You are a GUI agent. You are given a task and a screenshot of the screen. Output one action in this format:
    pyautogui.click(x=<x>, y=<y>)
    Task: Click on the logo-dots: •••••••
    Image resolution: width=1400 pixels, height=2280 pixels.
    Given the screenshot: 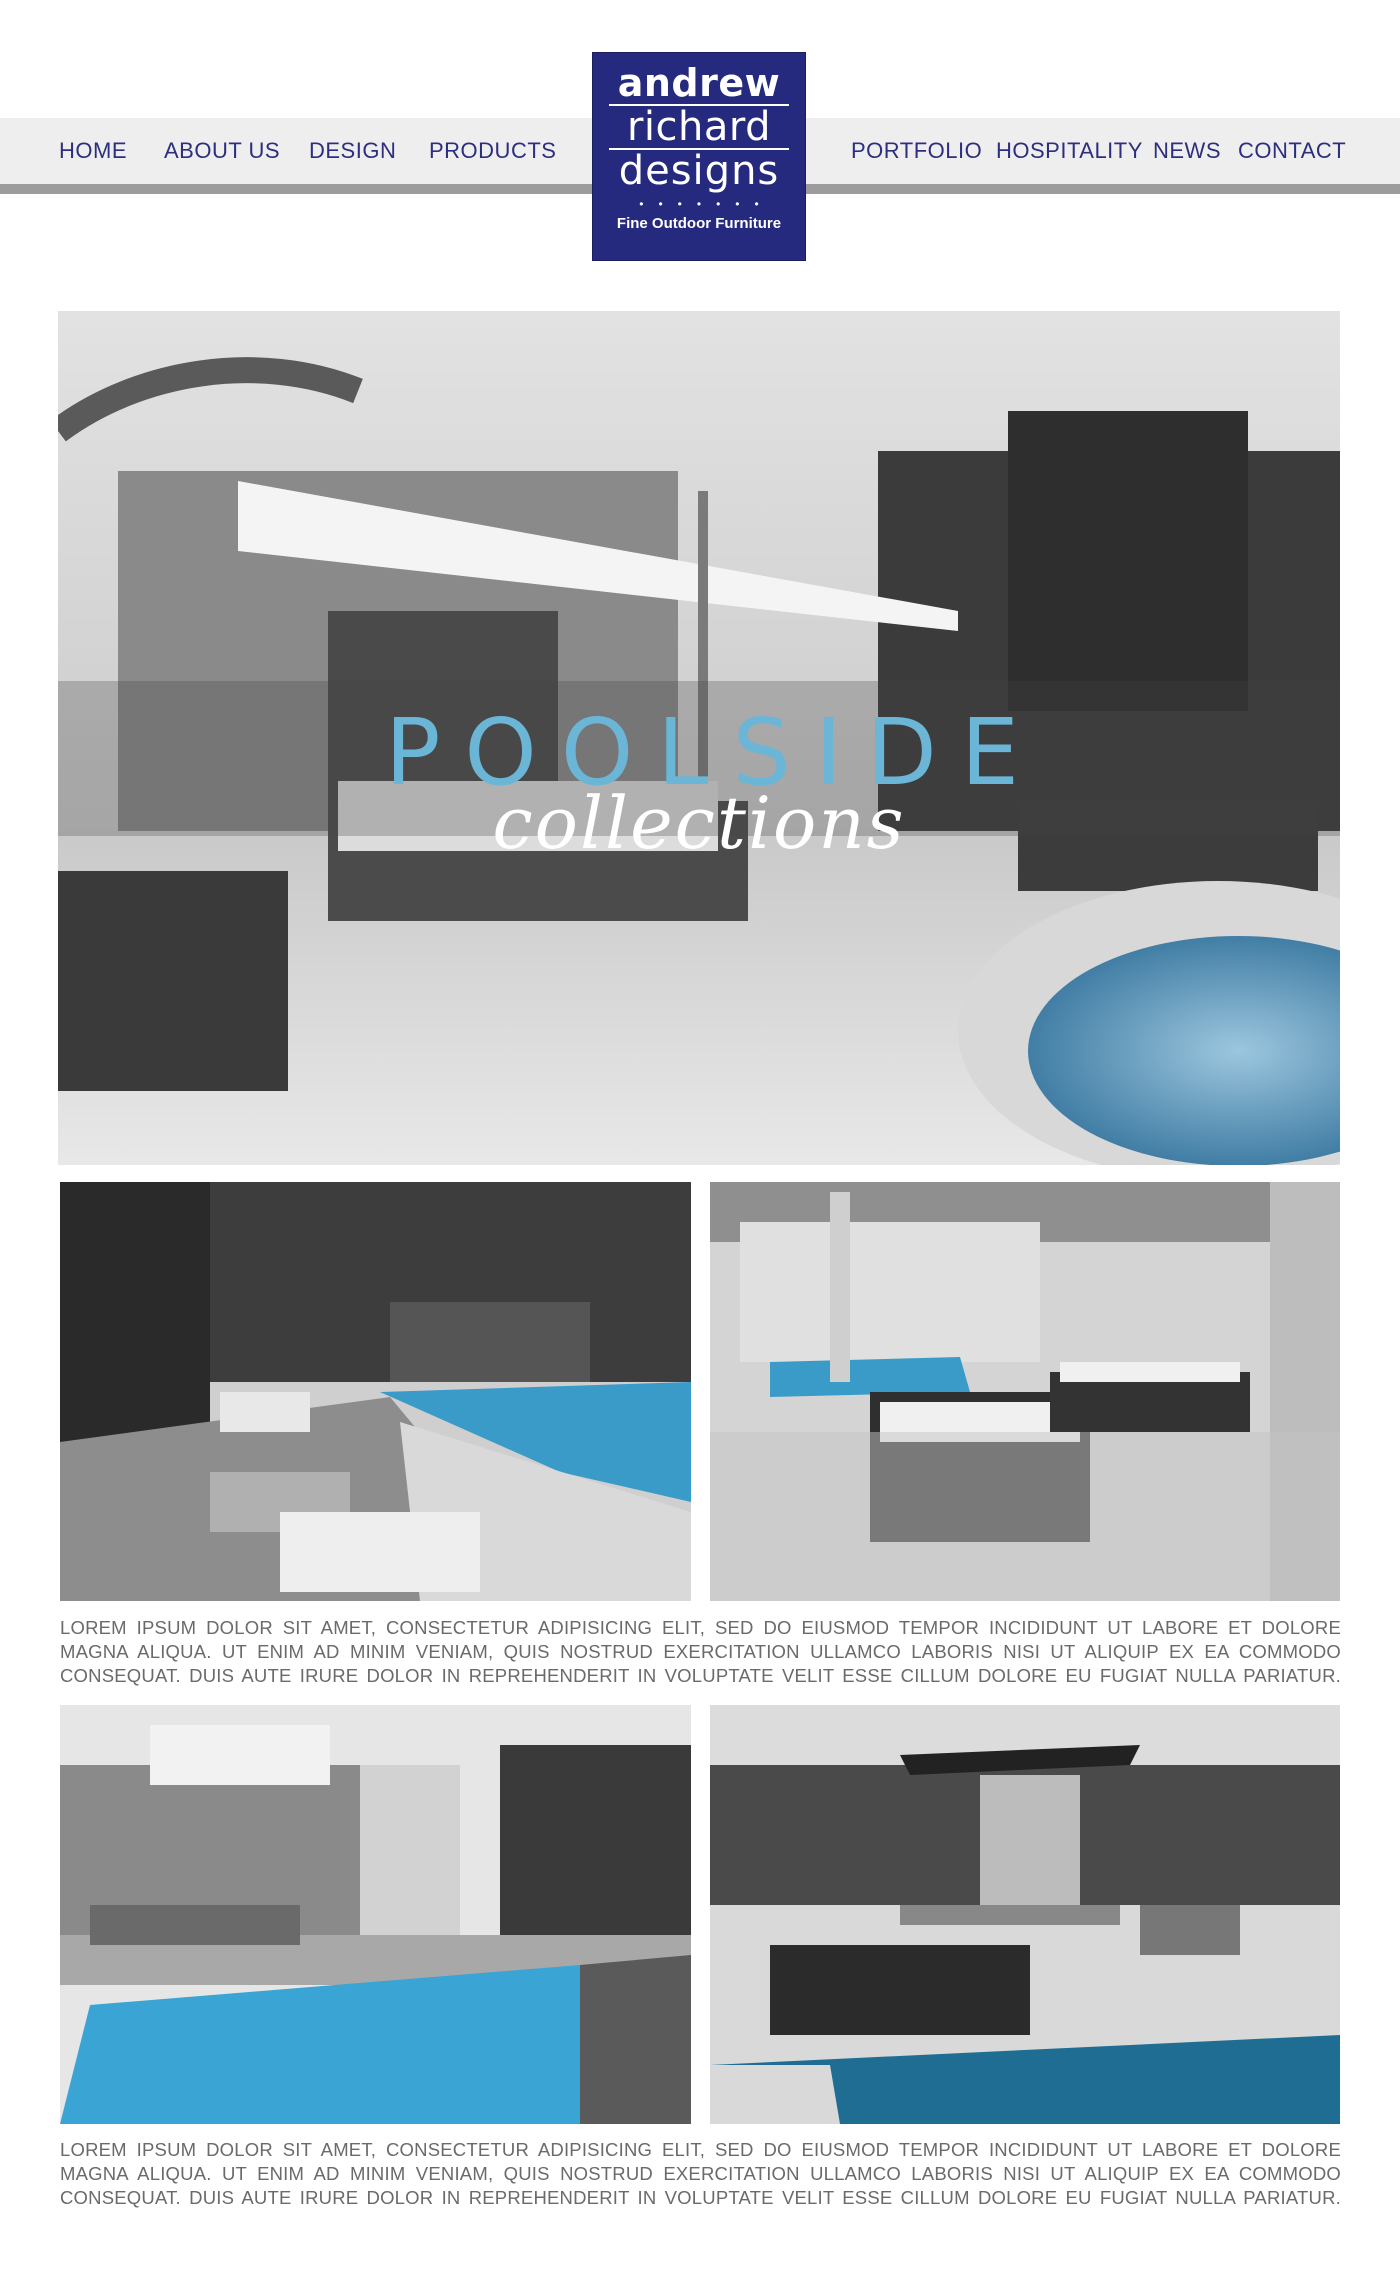 What is the action you would take?
    pyautogui.click(x=706, y=204)
    